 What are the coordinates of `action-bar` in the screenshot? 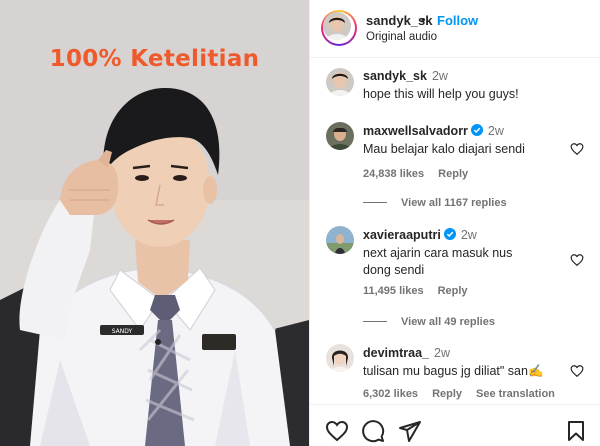 It's located at (455, 425).